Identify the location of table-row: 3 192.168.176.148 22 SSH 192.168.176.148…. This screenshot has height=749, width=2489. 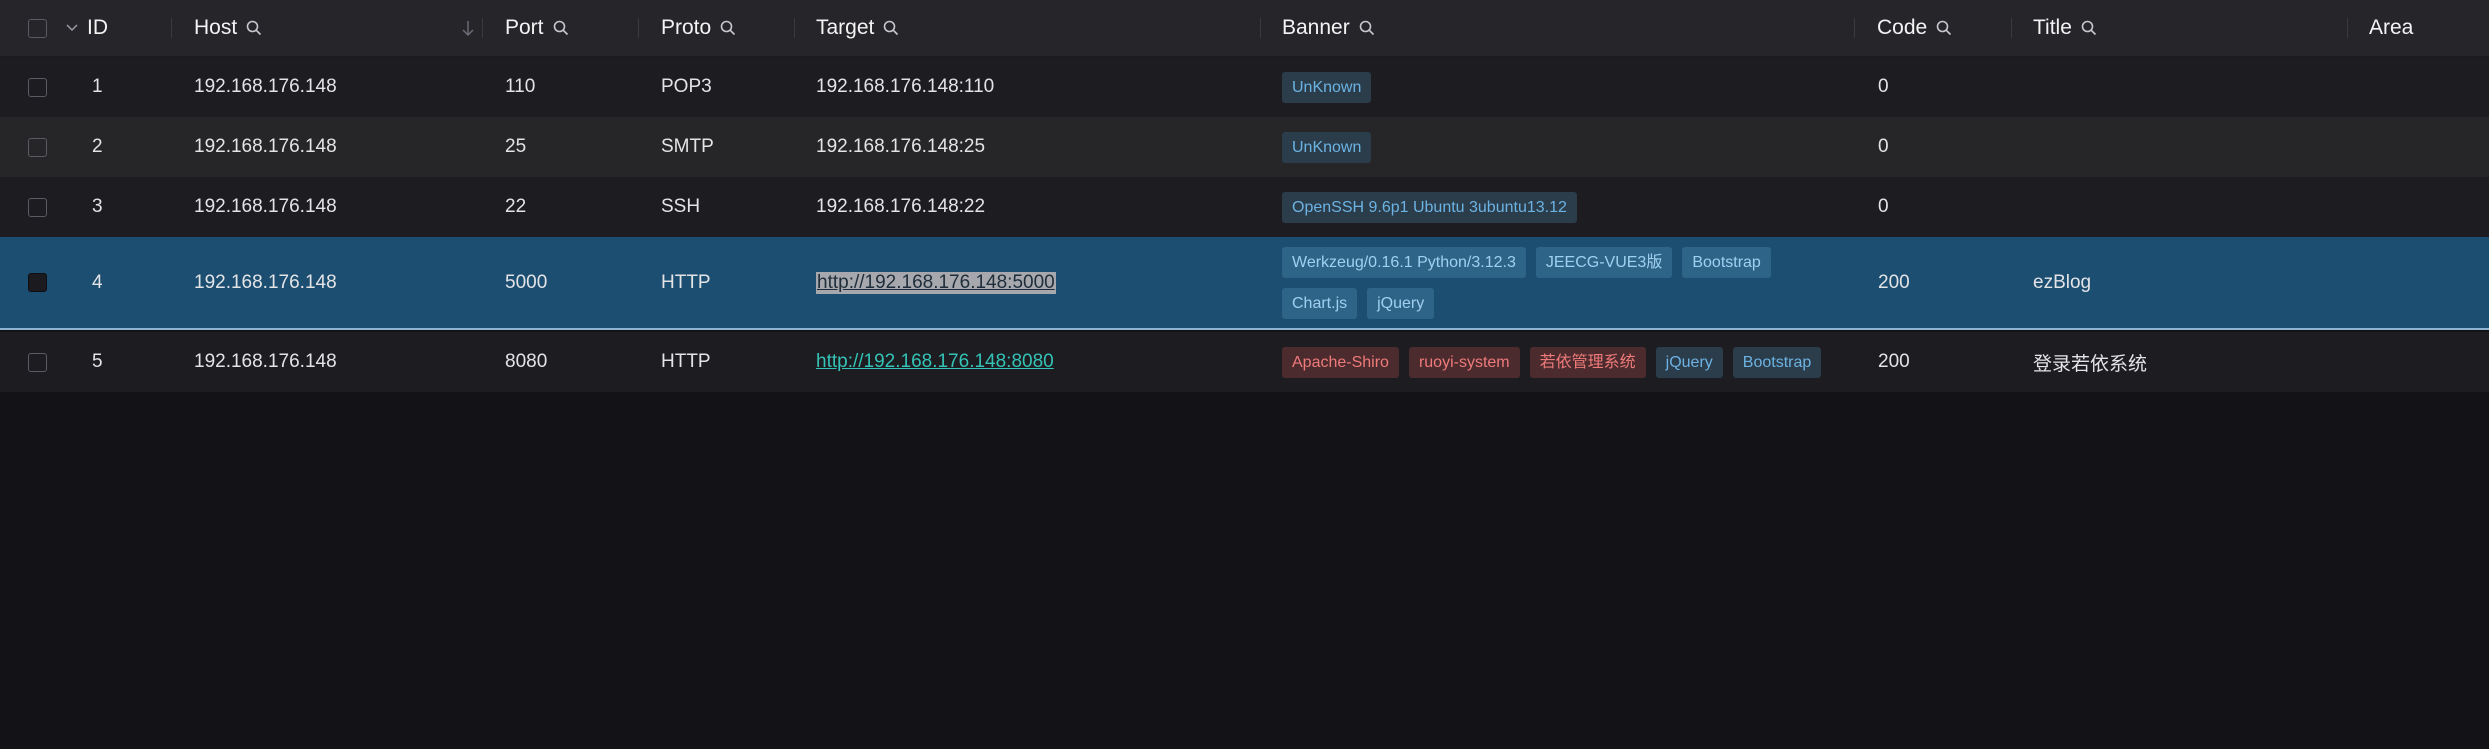
(1244, 207).